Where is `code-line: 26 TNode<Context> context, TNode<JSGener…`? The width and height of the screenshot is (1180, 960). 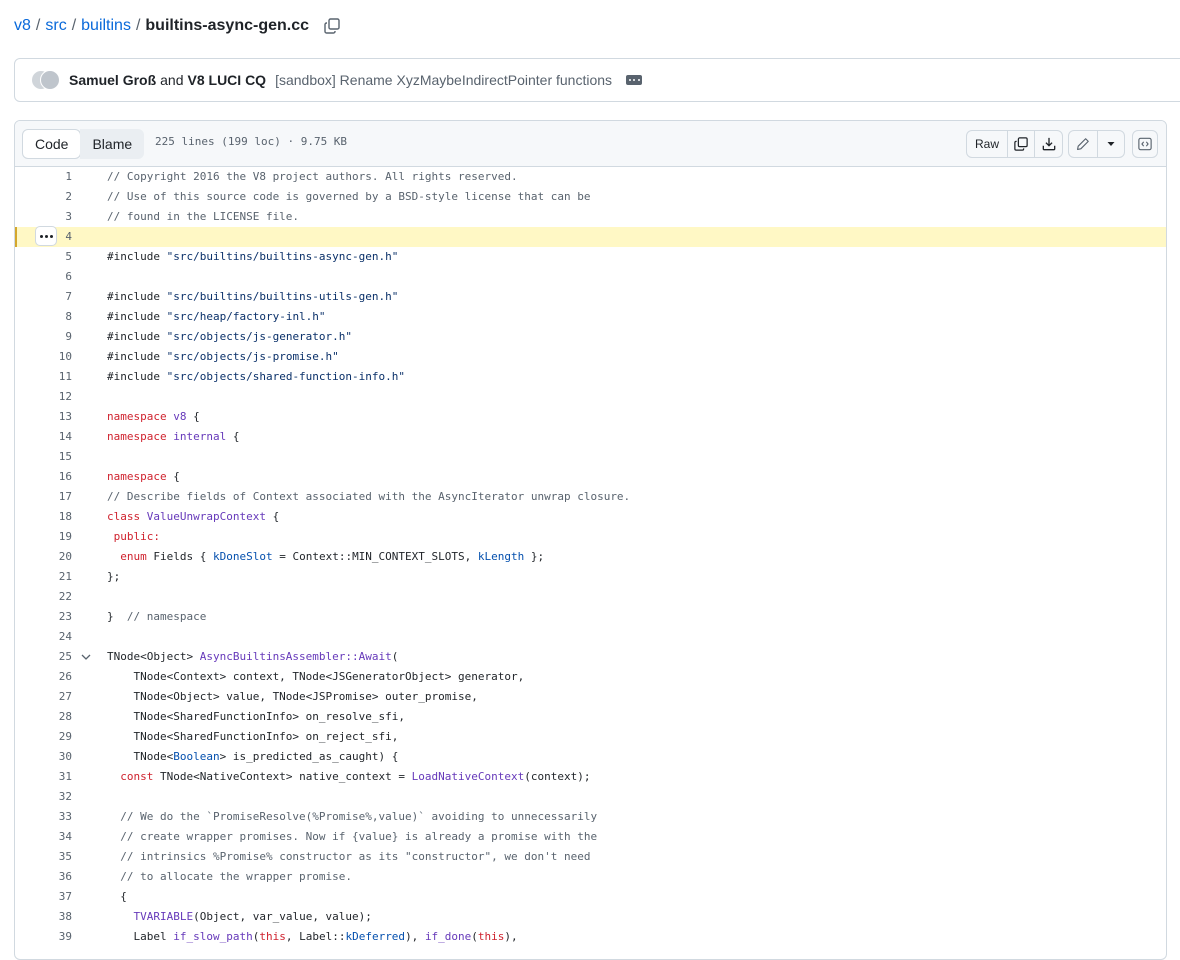 code-line: 26 TNode<Context> context, TNode<JSGener… is located at coordinates (590, 677).